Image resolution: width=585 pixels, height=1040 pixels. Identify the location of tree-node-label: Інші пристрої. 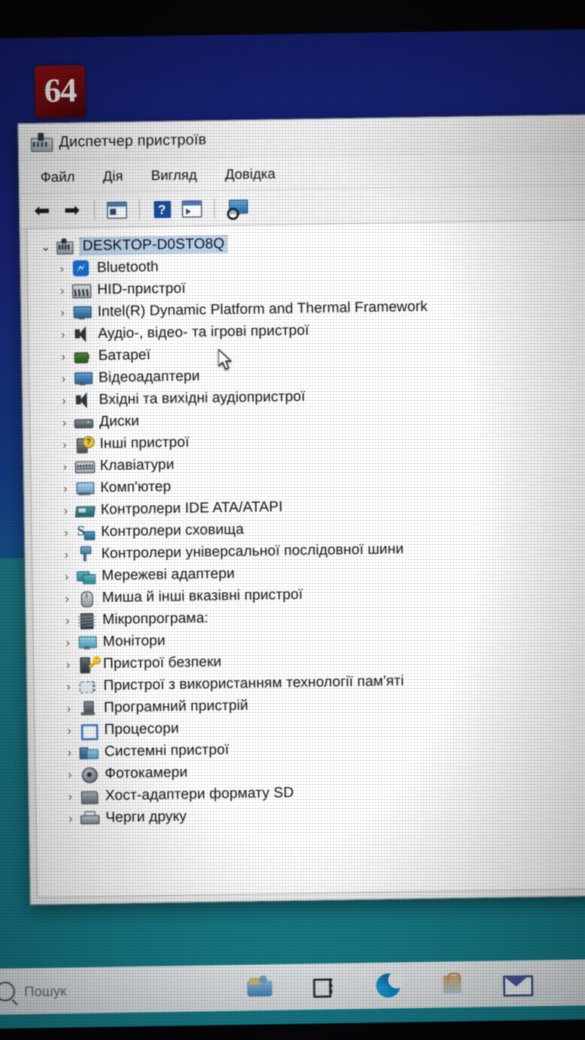
(144, 443).